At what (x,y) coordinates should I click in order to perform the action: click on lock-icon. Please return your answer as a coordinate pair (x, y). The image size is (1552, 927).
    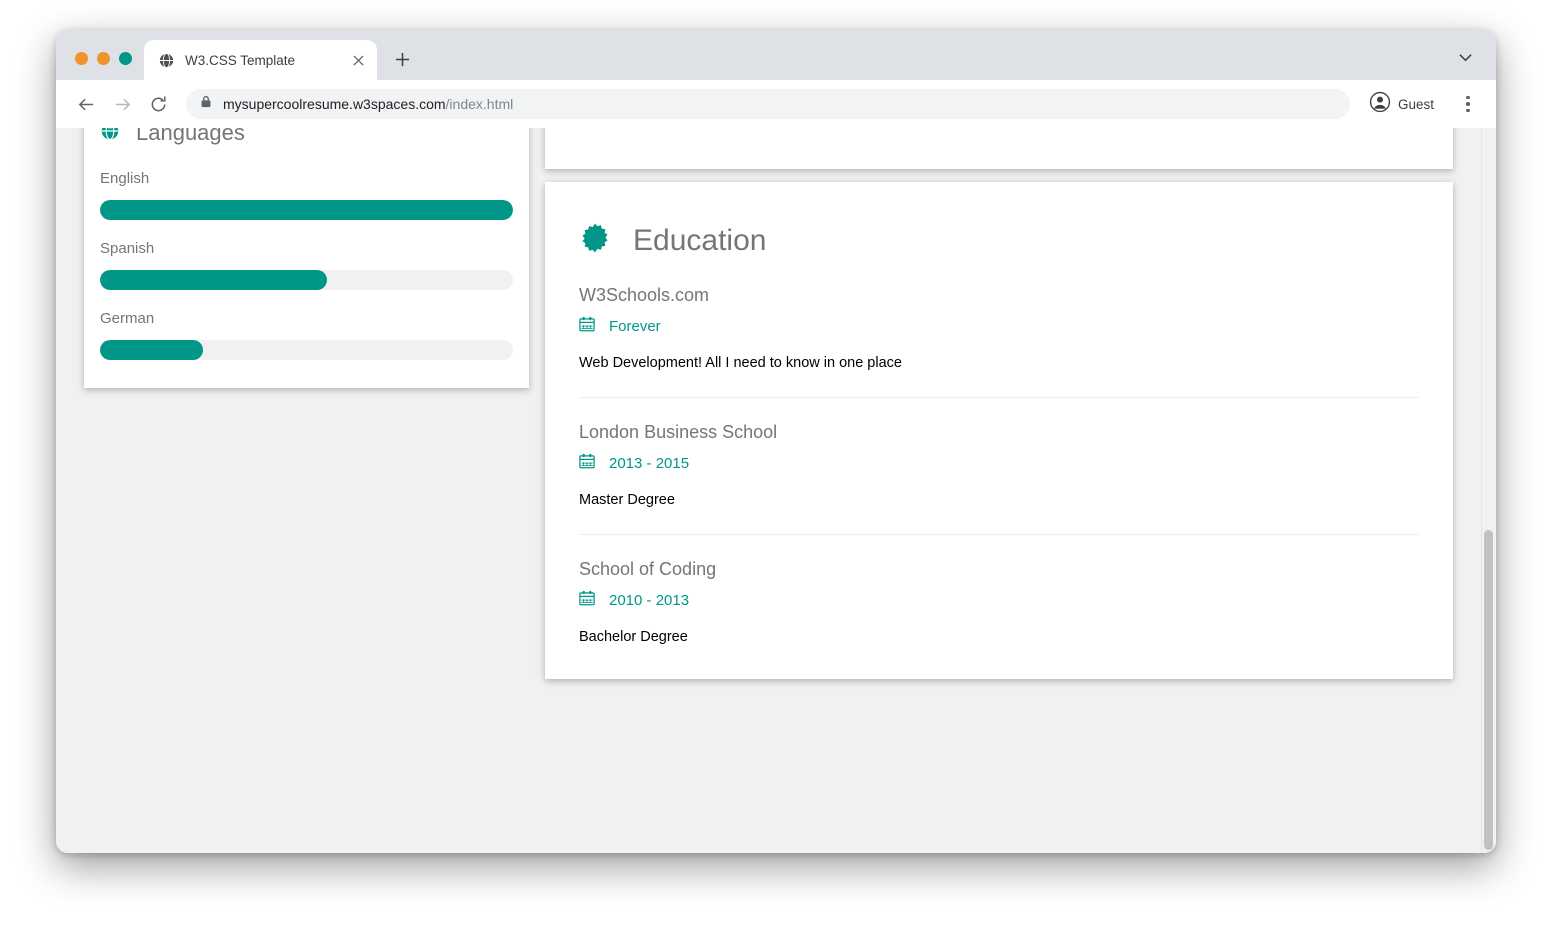
    Looking at the image, I should click on (206, 104).